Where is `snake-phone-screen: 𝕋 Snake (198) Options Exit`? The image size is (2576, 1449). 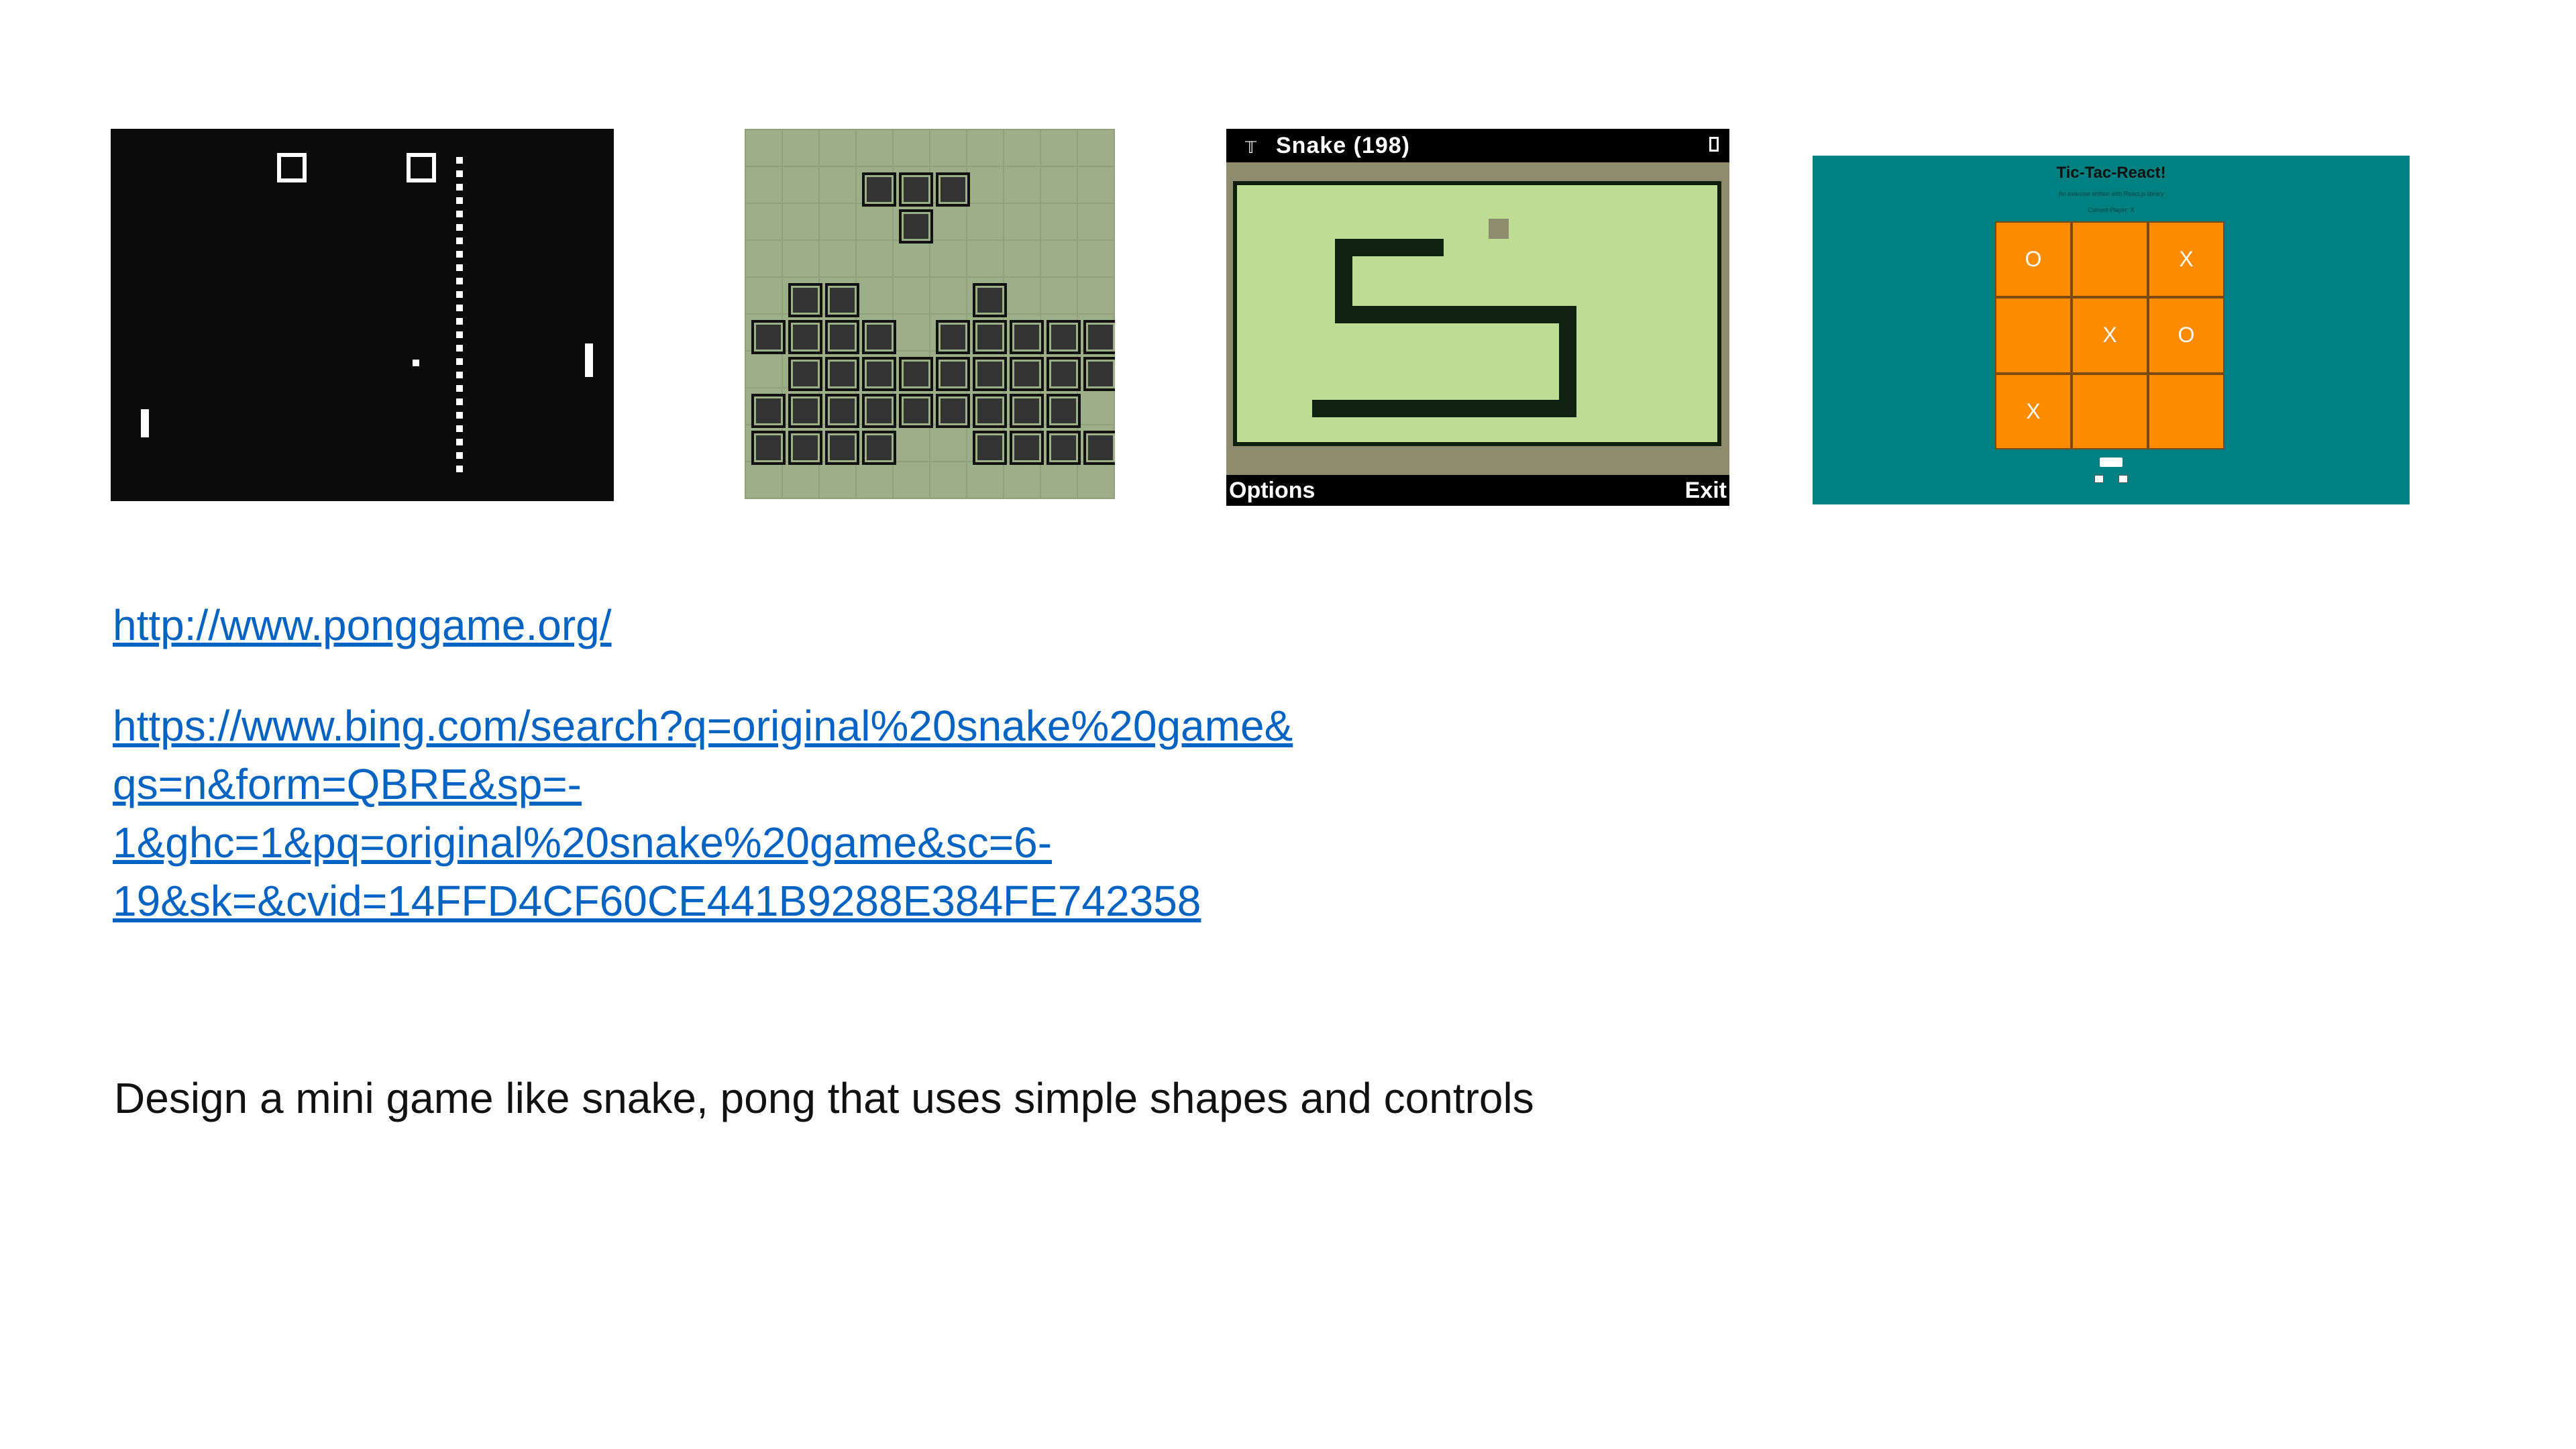 snake-phone-screen: 𝕋 Snake (198) Options Exit is located at coordinates (1477, 317).